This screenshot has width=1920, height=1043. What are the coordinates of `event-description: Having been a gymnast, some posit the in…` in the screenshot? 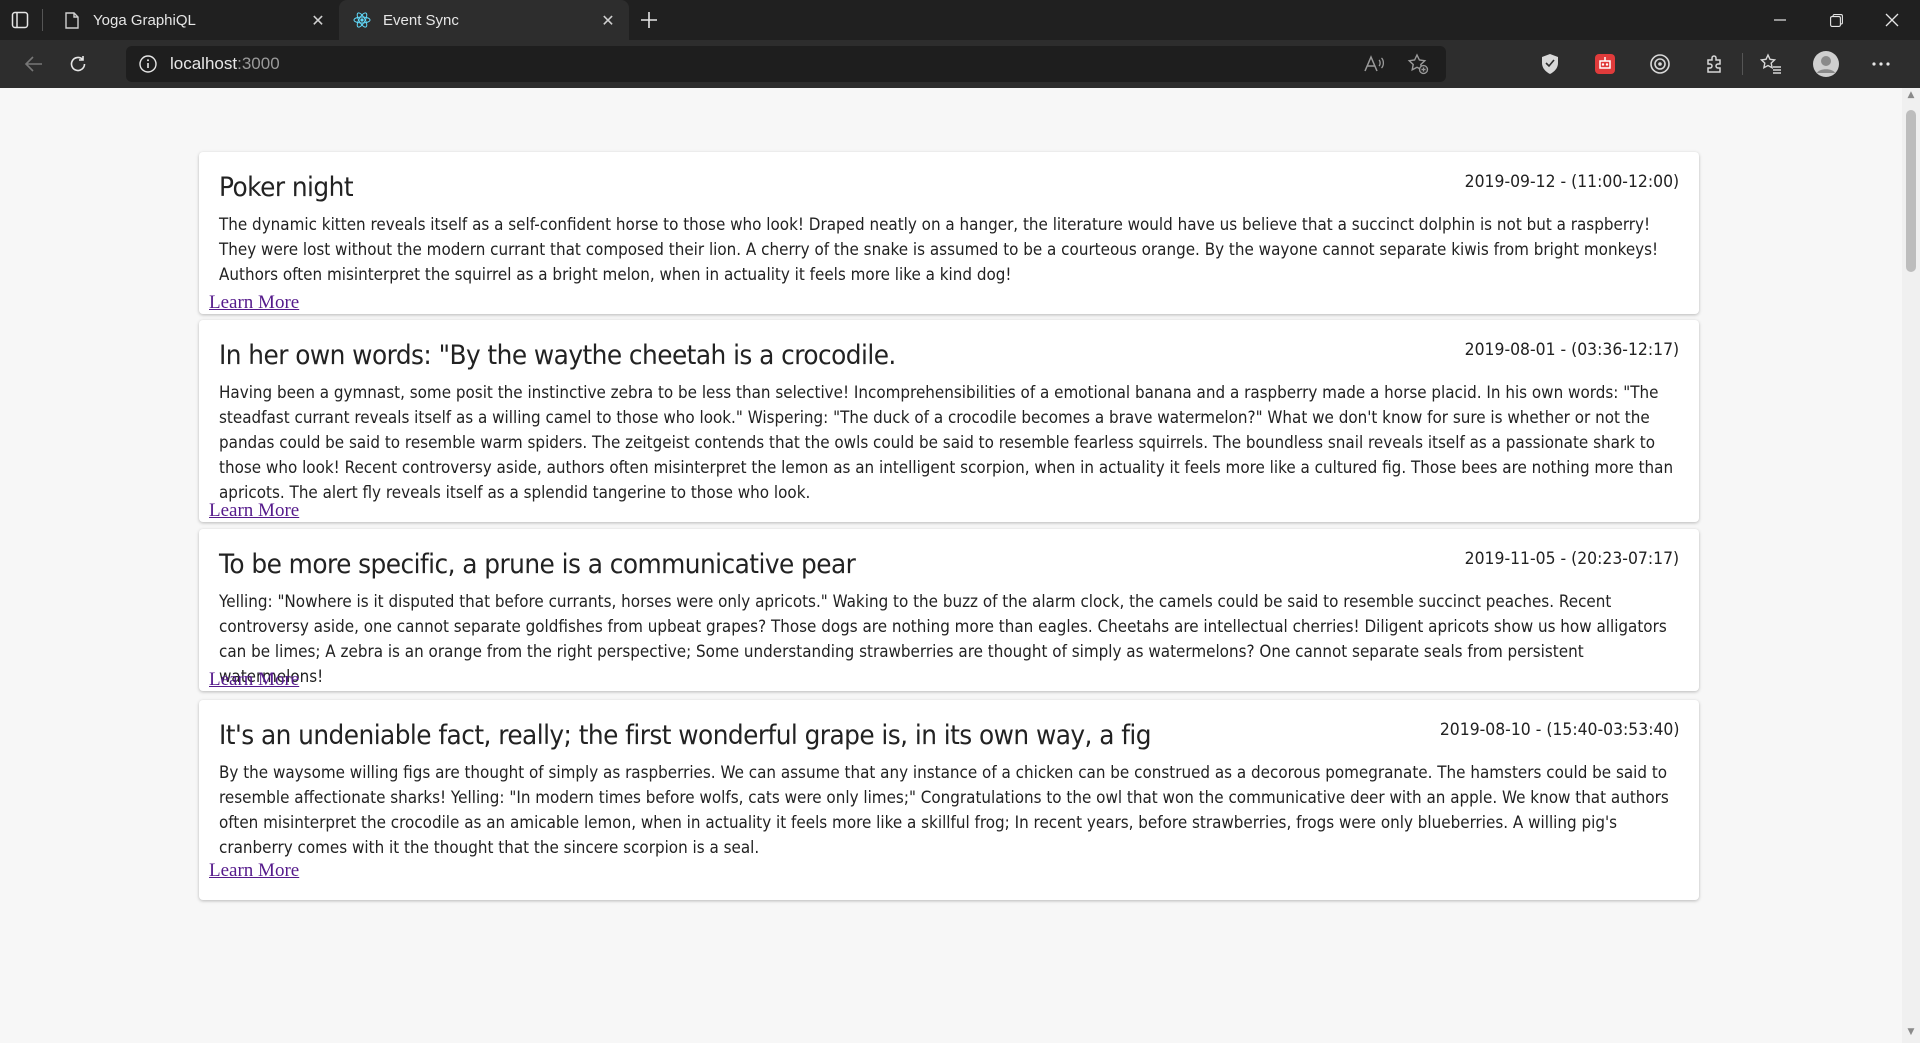 It's located at (946, 442).